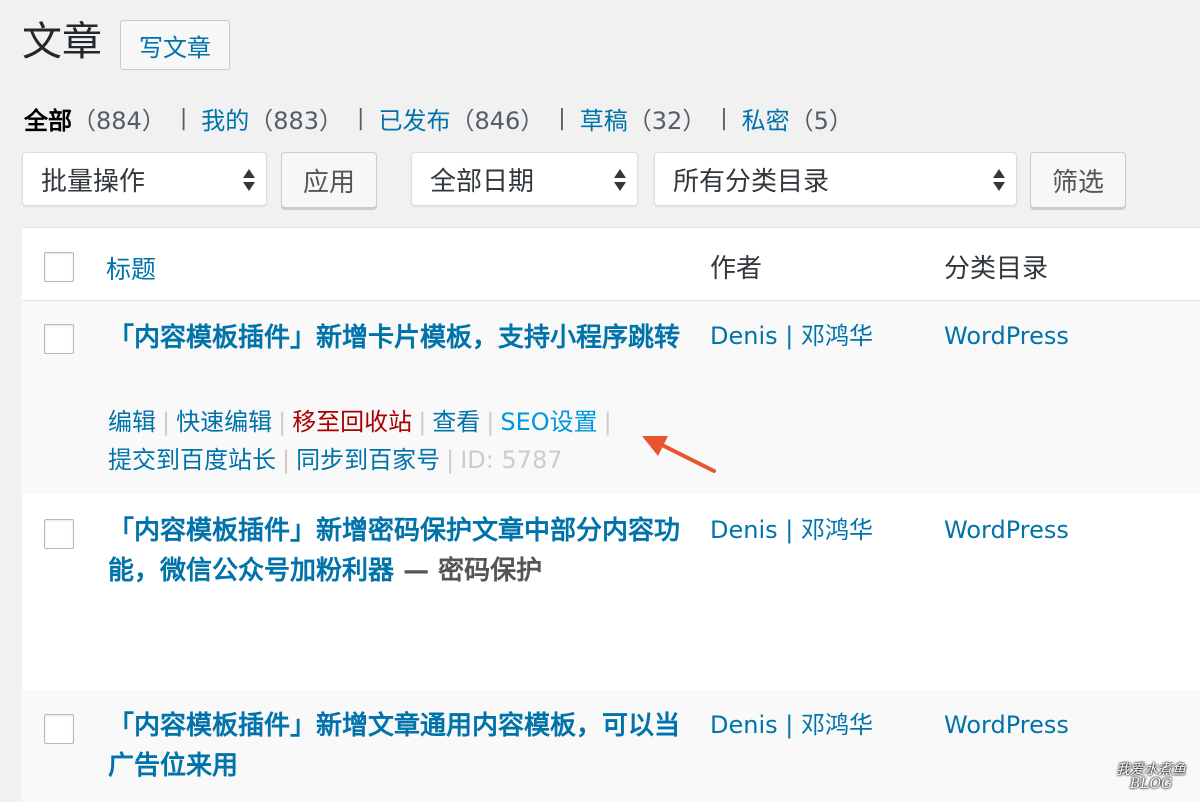 This screenshot has width=1200, height=802. Describe the element at coordinates (224, 422) in the screenshot. I see `quick-edit-link: 快速编辑` at that location.